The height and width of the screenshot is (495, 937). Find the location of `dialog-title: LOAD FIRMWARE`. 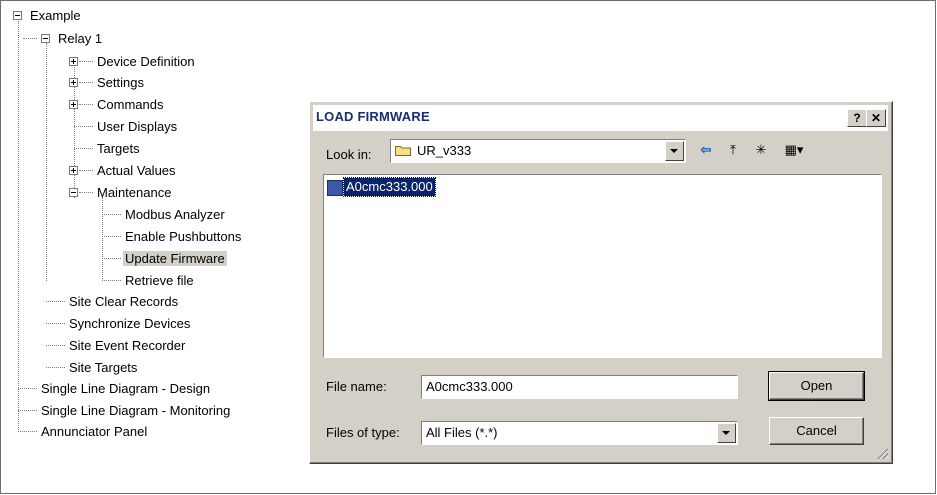

dialog-title: LOAD FIRMWARE is located at coordinates (373, 116).